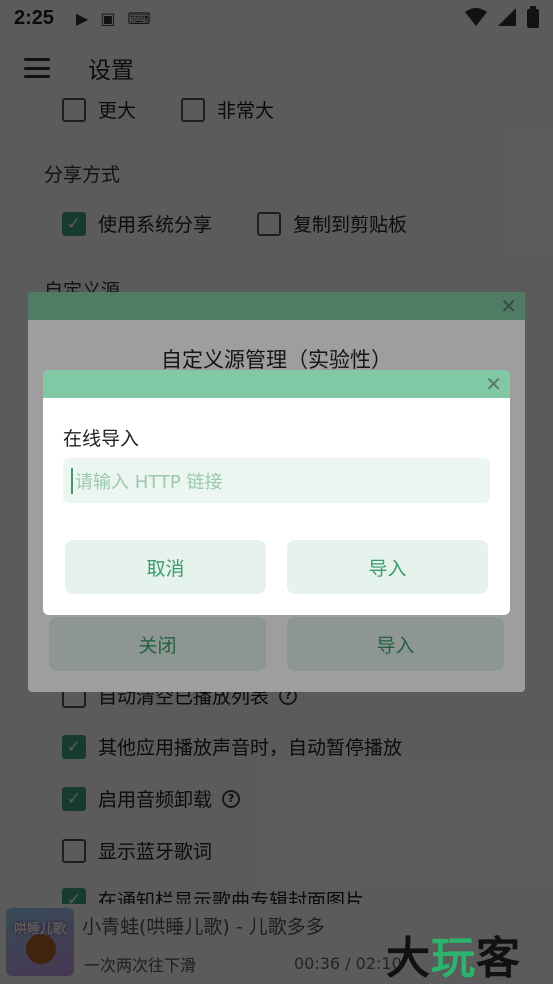 This screenshot has width=553, height=984. What do you see at coordinates (276, 480) in the screenshot?
I see `url-input: 请输入 HTTP 链接` at bounding box center [276, 480].